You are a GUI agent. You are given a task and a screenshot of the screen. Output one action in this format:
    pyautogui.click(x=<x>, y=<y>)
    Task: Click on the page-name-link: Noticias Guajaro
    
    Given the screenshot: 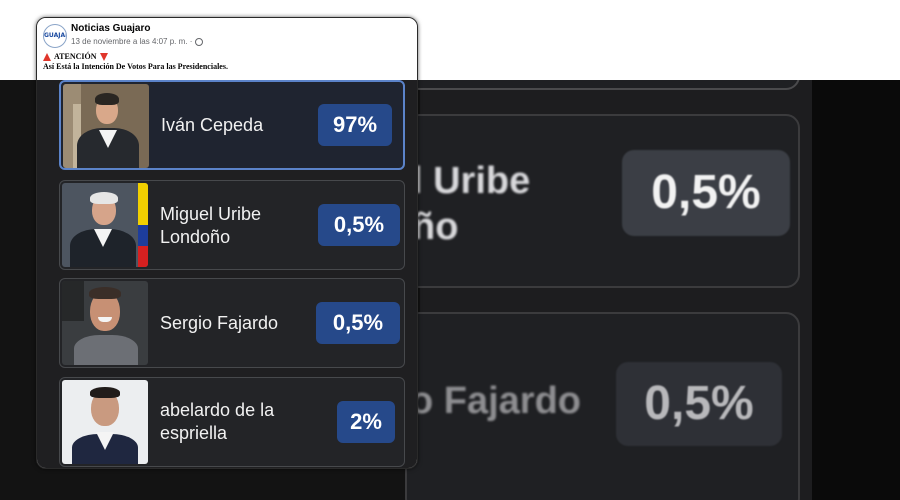 What is the action you would take?
    pyautogui.click(x=110, y=28)
    